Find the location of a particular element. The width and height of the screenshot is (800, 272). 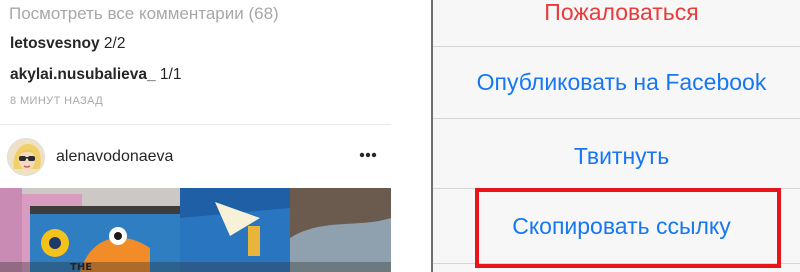

comment-username: letosvesnoy is located at coordinates (55, 43).